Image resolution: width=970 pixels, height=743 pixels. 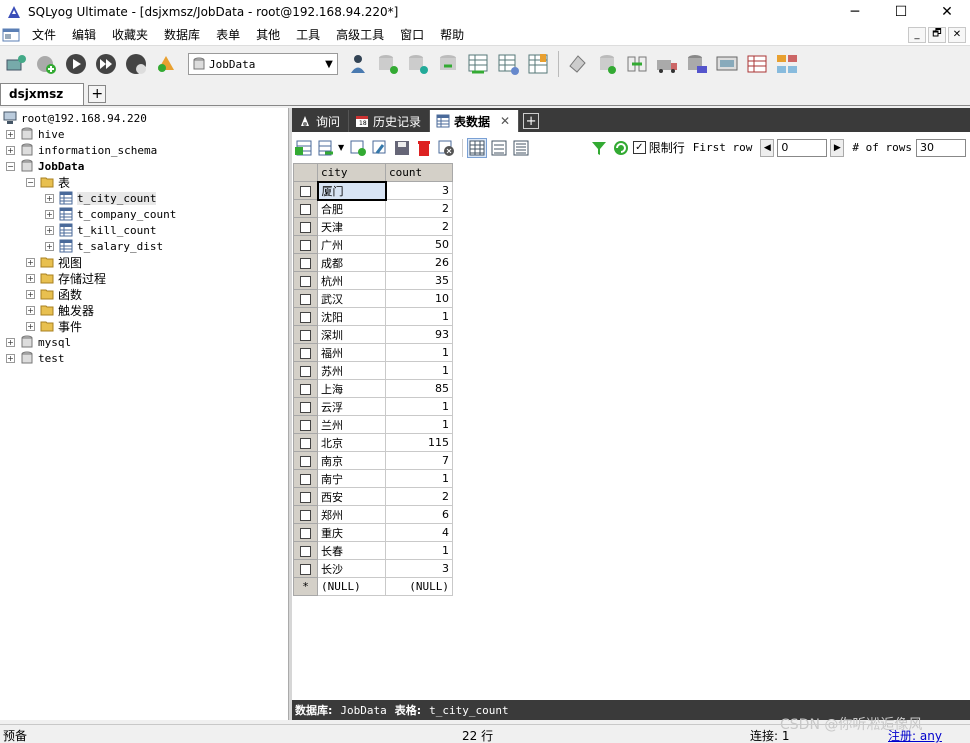 I want to click on duplicate-row-button, so click(x=380, y=148).